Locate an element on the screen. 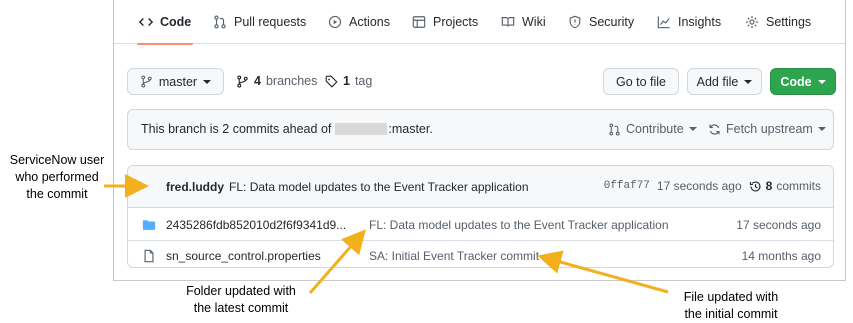  branch-name: master is located at coordinates (178, 81).